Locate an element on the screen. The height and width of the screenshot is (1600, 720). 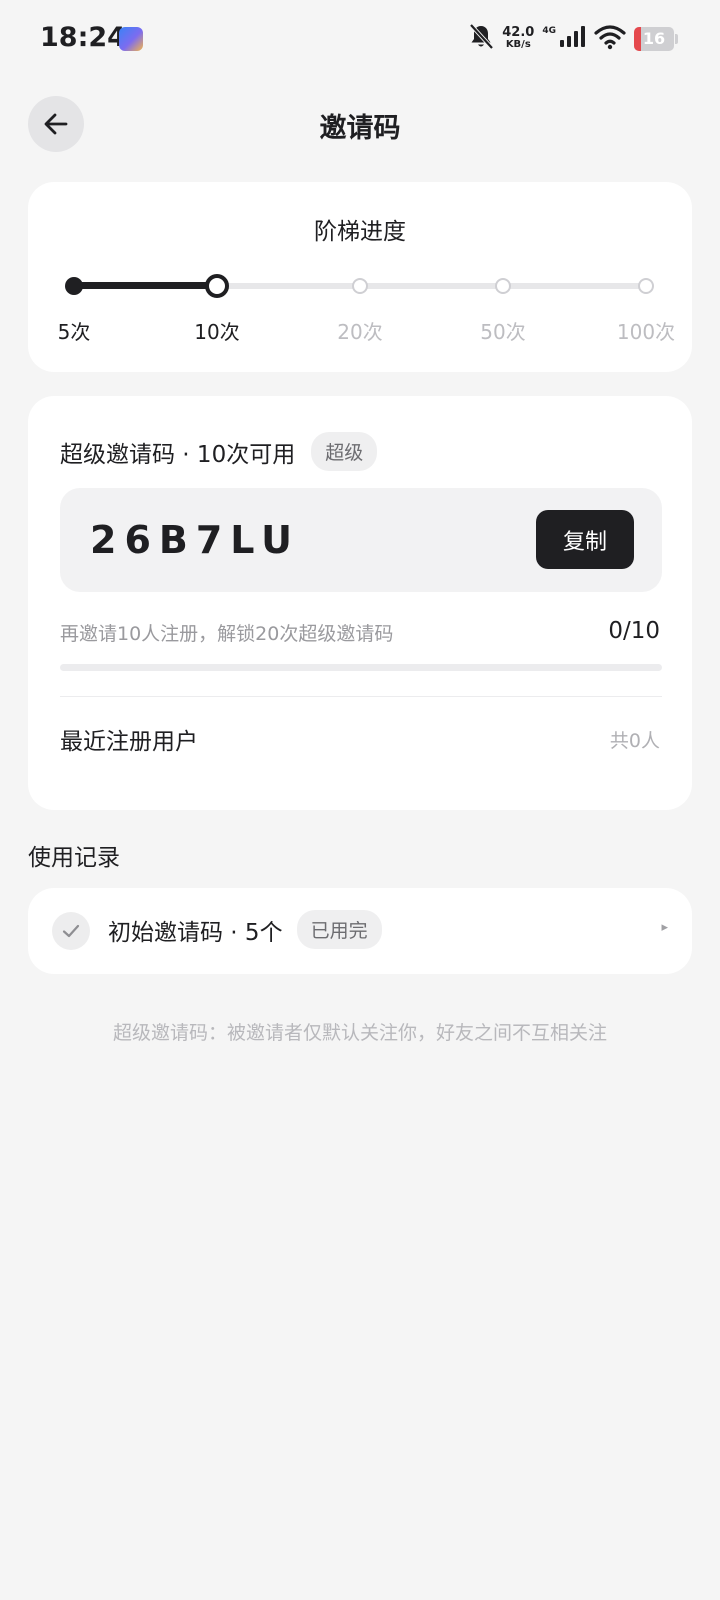
status-time: 18:24 is located at coordinates (83, 37).